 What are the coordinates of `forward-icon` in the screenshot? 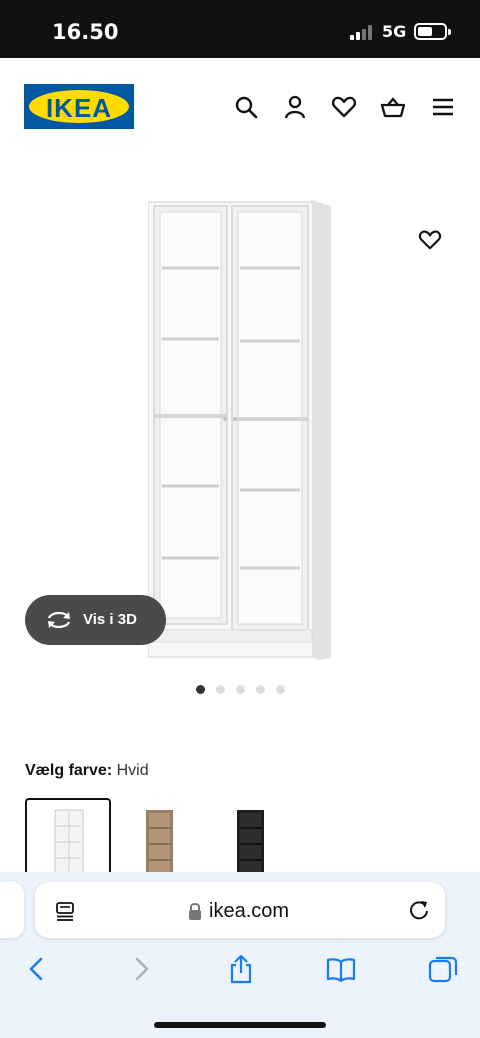 It's located at (141, 969).